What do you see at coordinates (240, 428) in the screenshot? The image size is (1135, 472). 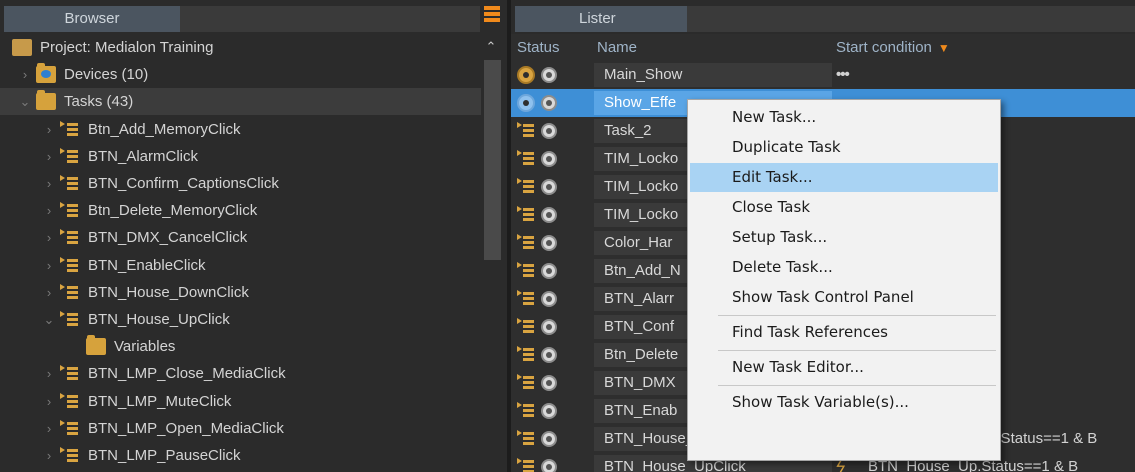 I see `tree-item: › BTN_LMP_Open_MediaClick` at bounding box center [240, 428].